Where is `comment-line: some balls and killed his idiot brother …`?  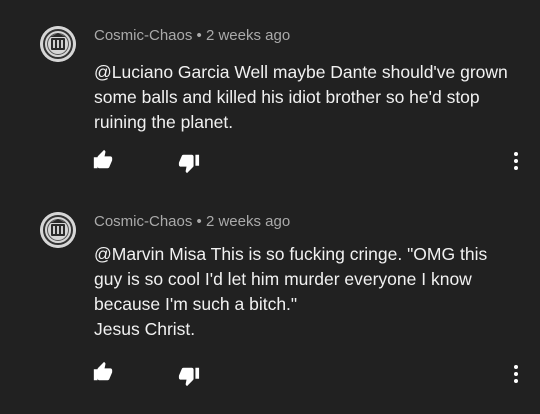 comment-line: some balls and killed his idiot brother … is located at coordinates (287, 97).